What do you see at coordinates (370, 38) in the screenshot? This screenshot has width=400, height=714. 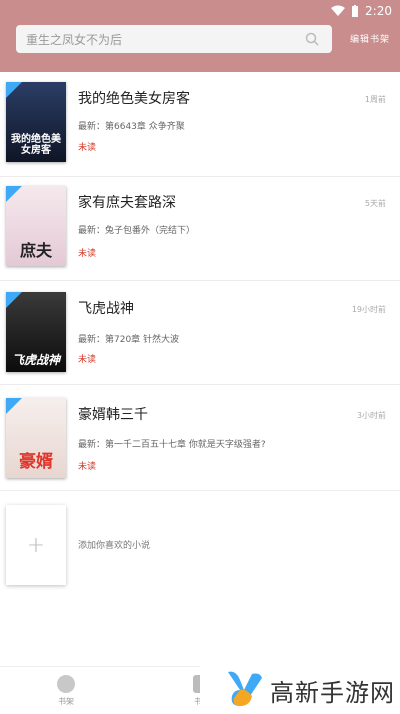 I see `edit-bookshelf-button: 编辑书架` at bounding box center [370, 38].